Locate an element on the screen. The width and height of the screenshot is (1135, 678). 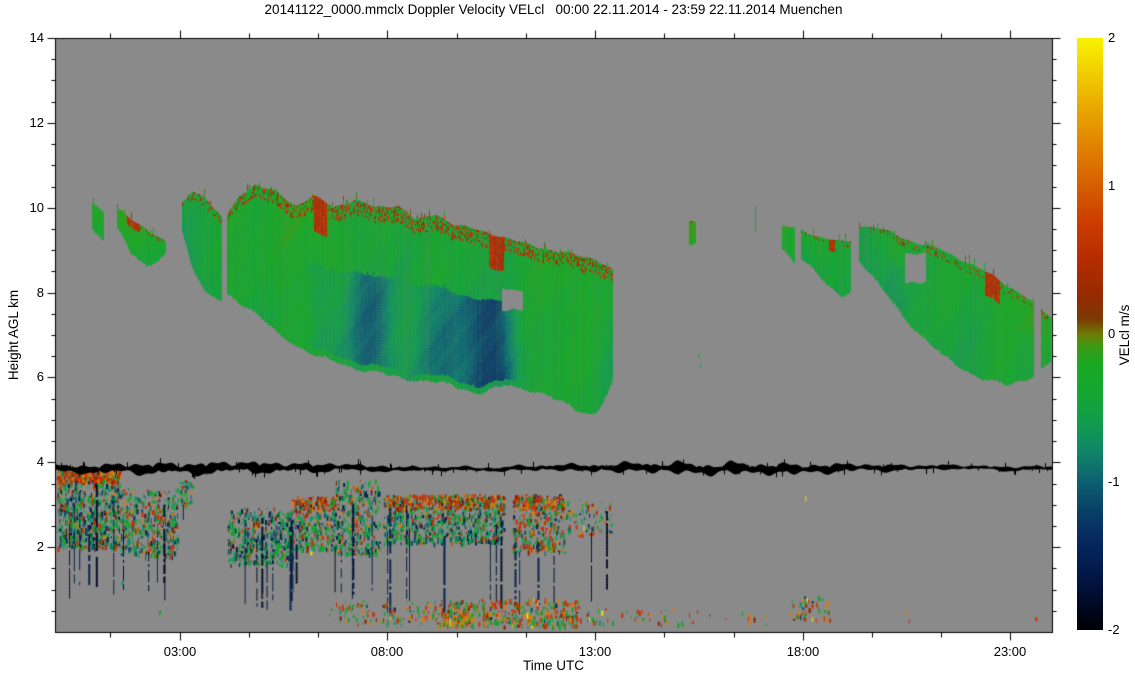
x-axis-label: Time UTC is located at coordinates (553, 665).